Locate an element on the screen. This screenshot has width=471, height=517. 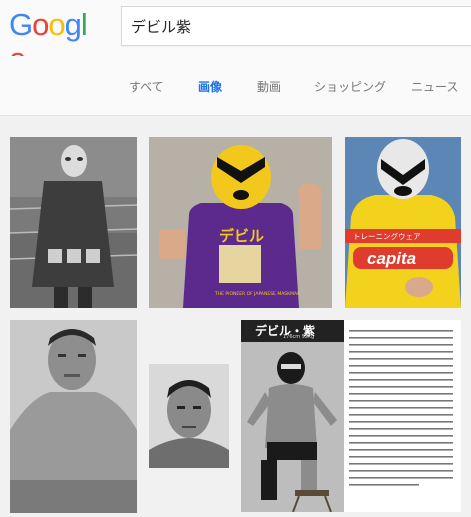
google-logo: Google is located at coordinates (55, 41).